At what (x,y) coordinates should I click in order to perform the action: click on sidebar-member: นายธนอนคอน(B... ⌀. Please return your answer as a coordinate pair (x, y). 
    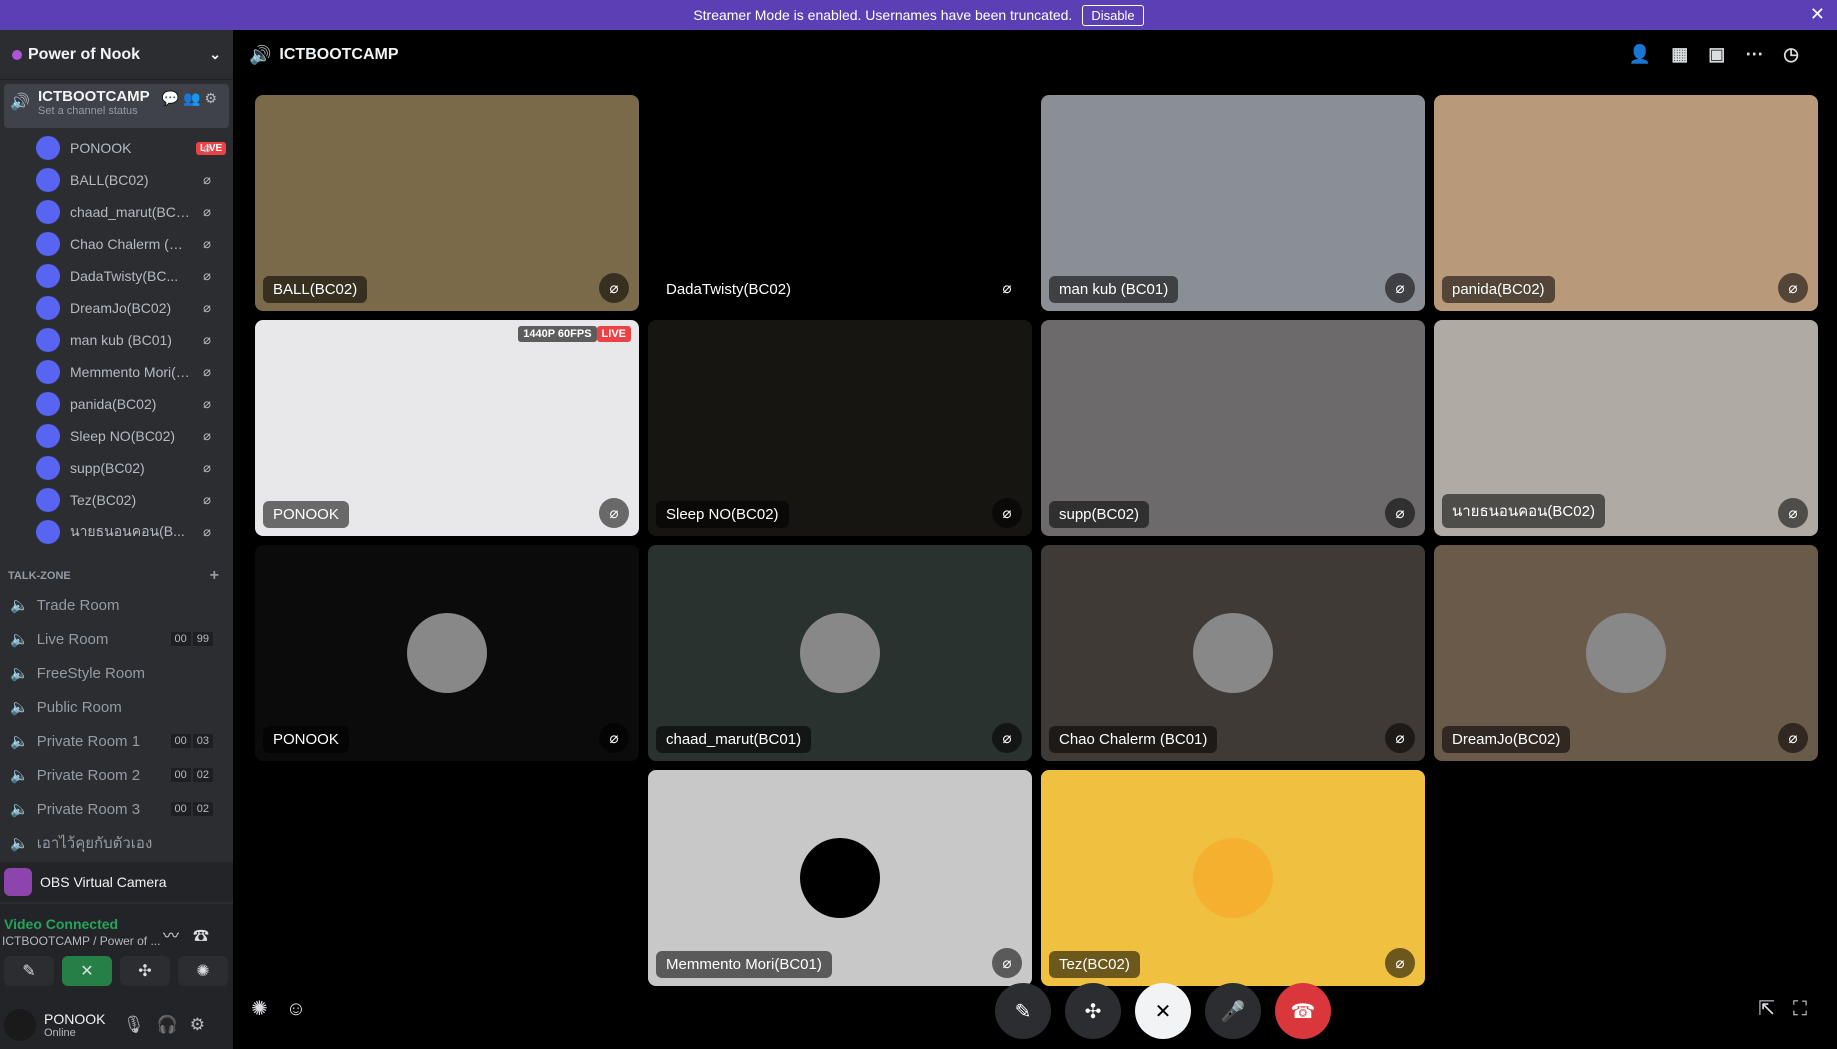
    Looking at the image, I should click on (116, 532).